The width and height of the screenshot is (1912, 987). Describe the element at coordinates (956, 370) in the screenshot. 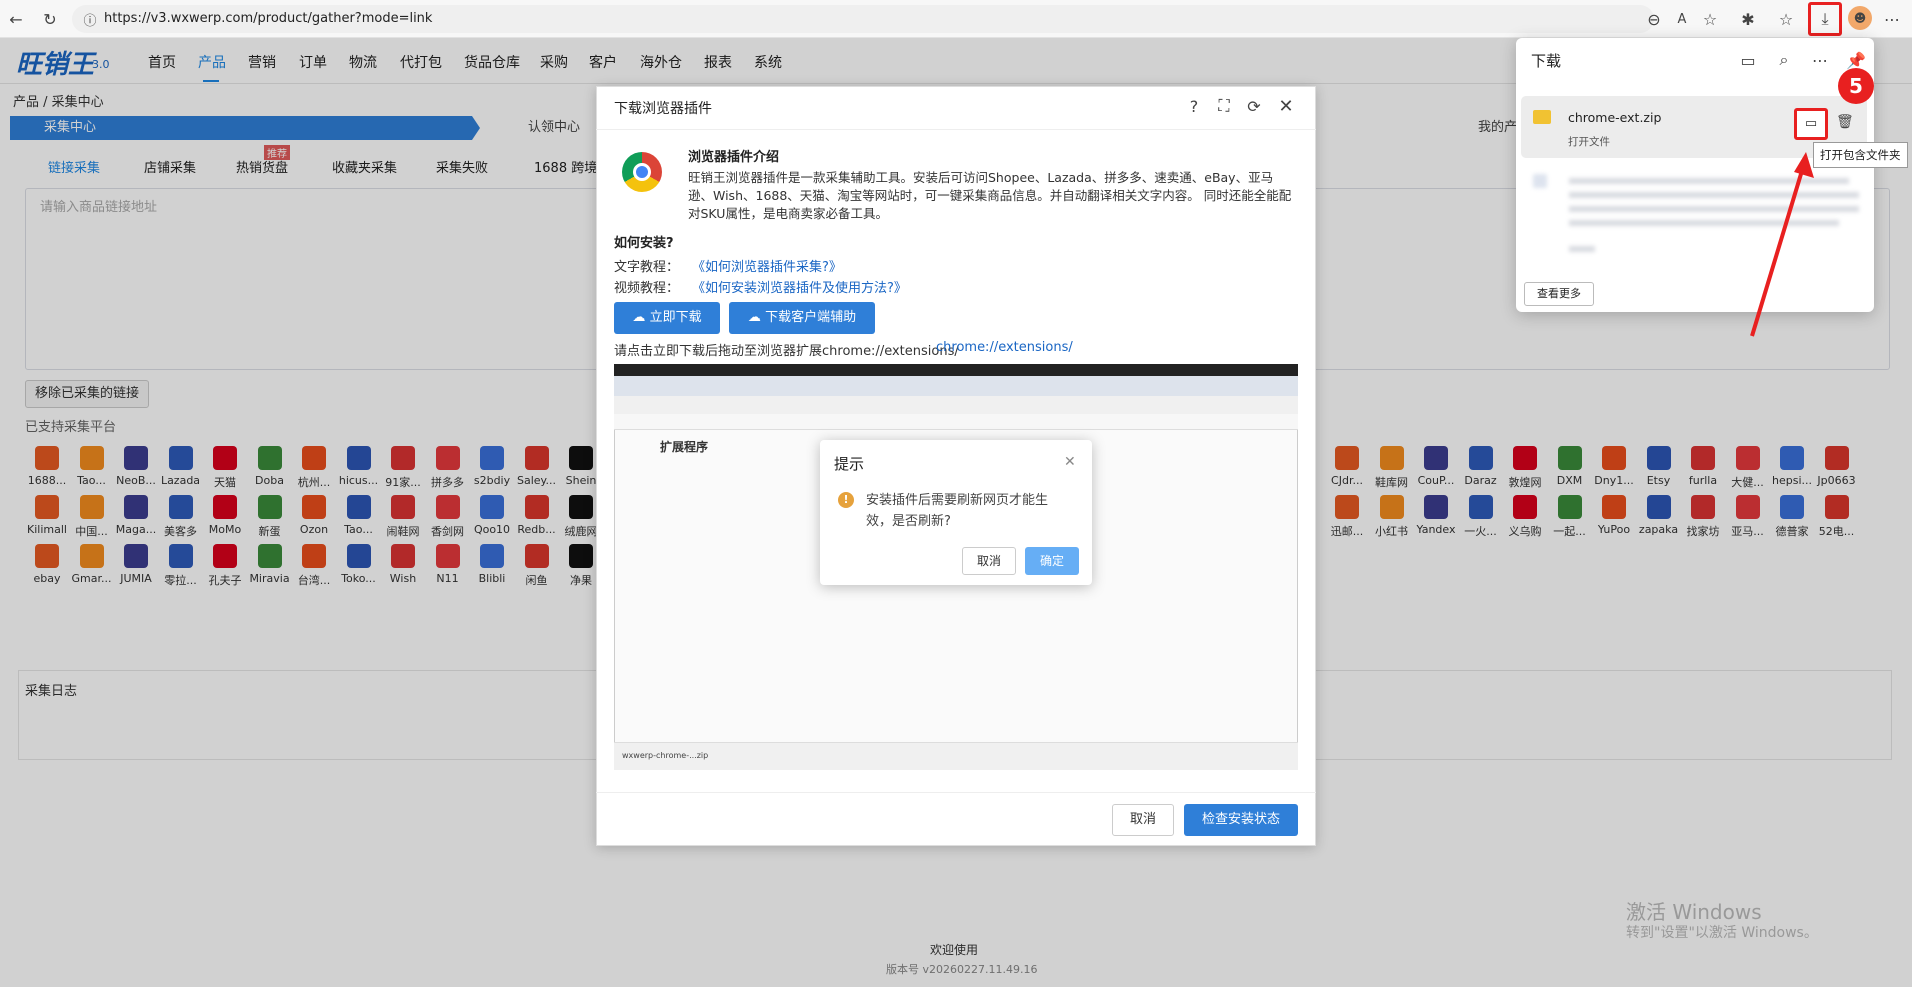

I see `guide-menubar` at that location.